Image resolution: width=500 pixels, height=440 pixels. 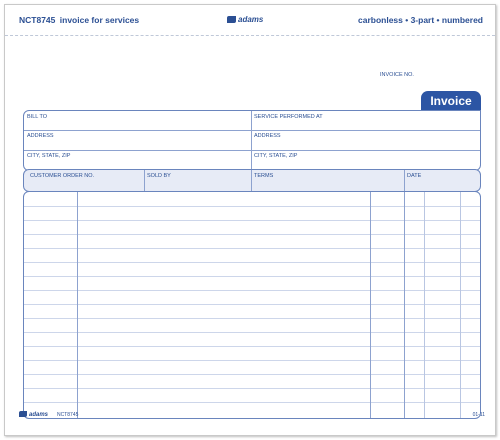 What do you see at coordinates (68, 415) in the screenshot?
I see `footer-form-code: NCT8745` at bounding box center [68, 415].